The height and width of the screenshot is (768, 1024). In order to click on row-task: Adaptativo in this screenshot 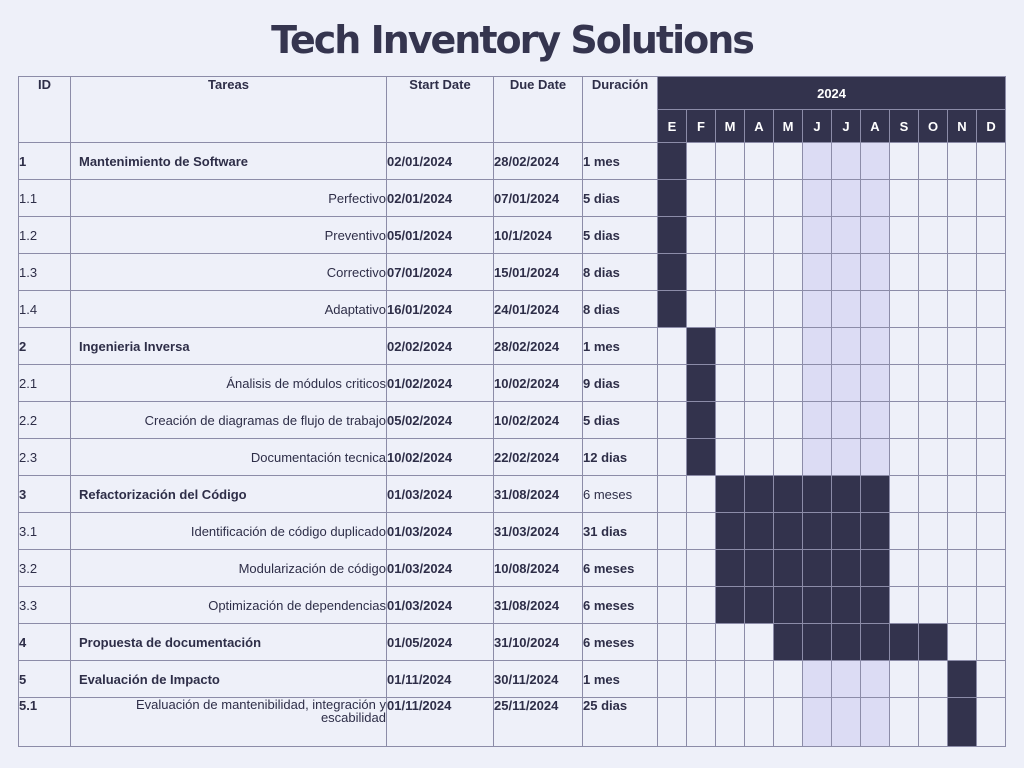, I will do `click(228, 309)`.